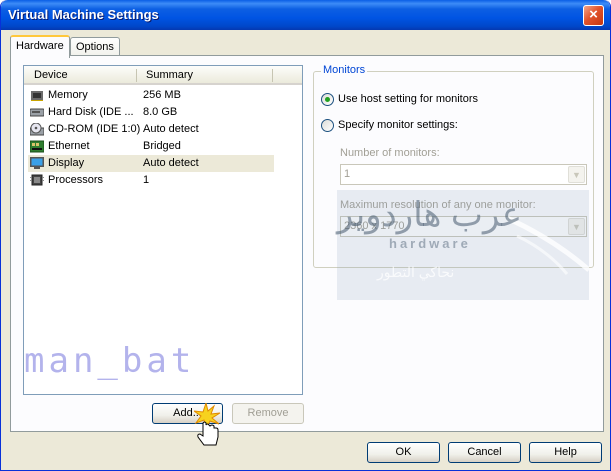 The image size is (611, 471). What do you see at coordinates (429, 215) in the screenshot?
I see `logo-arabic-title: عرب هاردوير` at bounding box center [429, 215].